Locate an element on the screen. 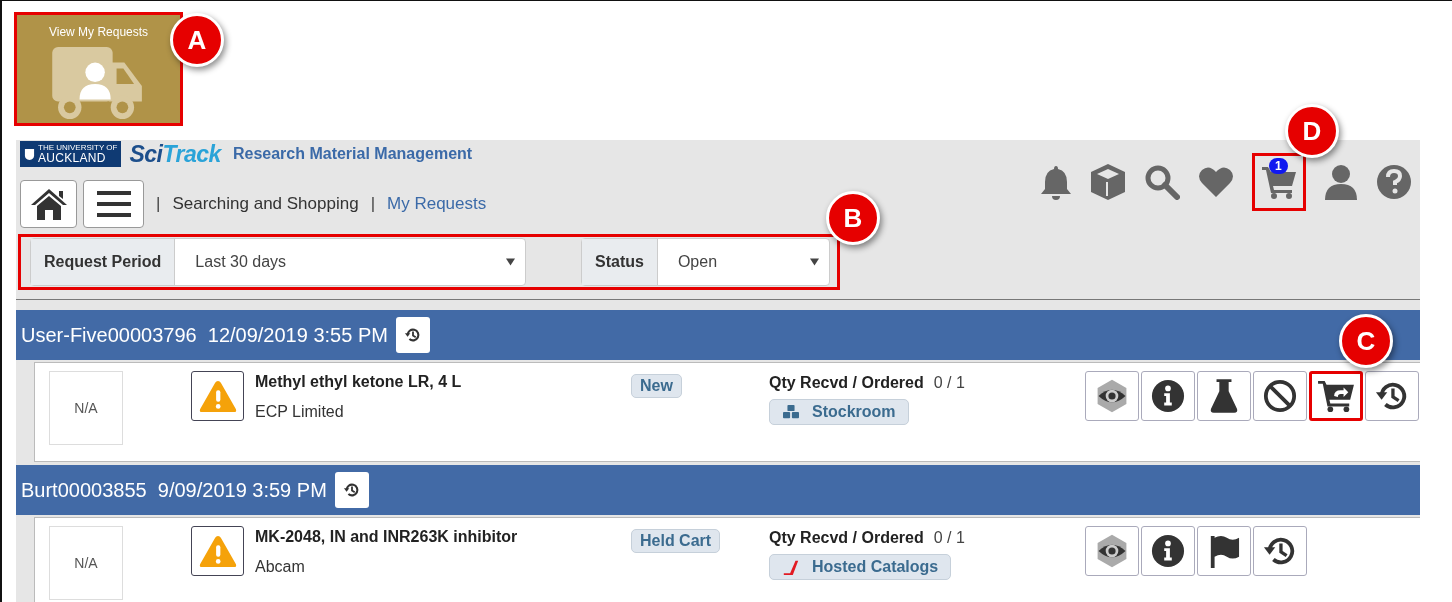  ban-button is located at coordinates (1280, 396).